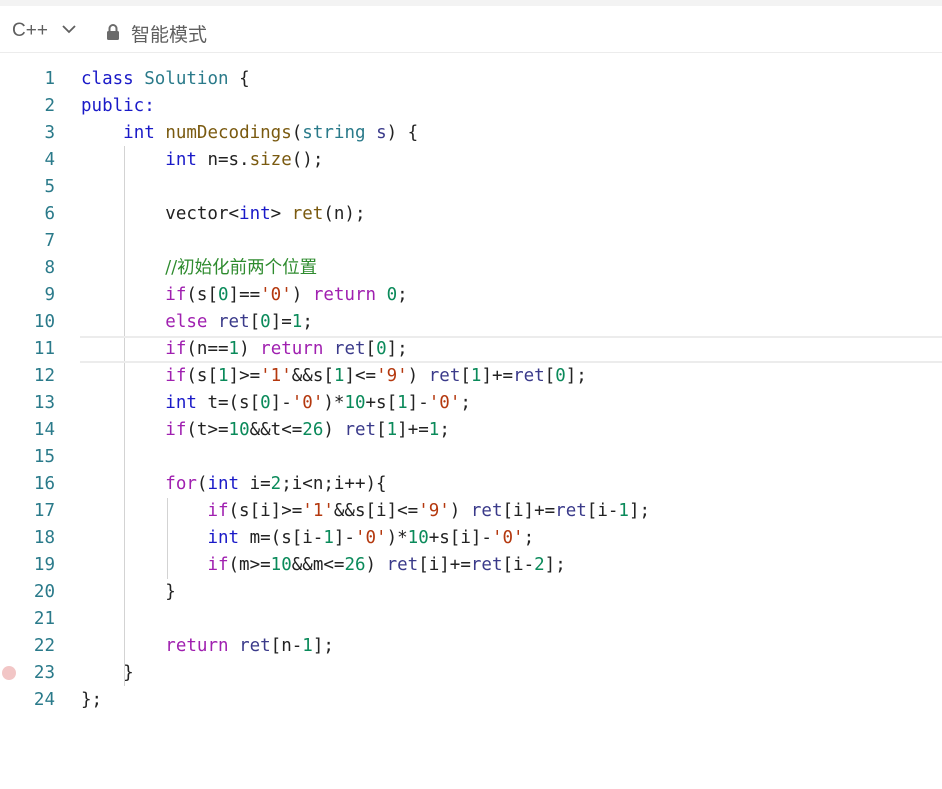 The image size is (942, 789). Describe the element at coordinates (223, 214) in the screenshot. I see `code-text: vector<int> ret(n);` at that location.